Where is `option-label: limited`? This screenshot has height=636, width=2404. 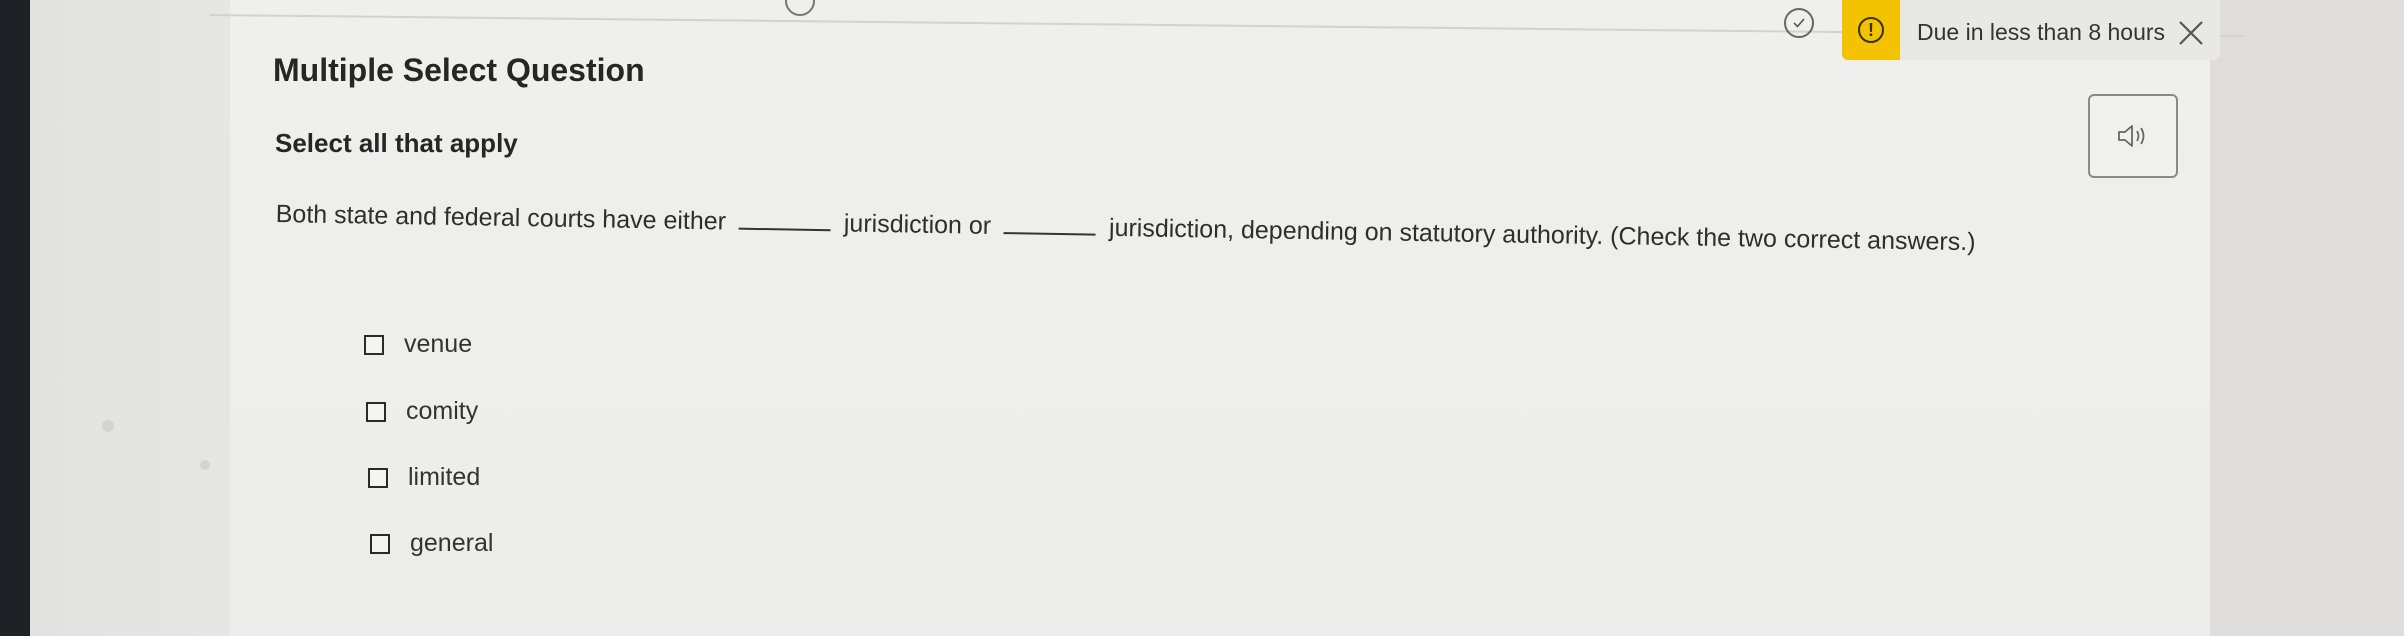 option-label: limited is located at coordinates (444, 477).